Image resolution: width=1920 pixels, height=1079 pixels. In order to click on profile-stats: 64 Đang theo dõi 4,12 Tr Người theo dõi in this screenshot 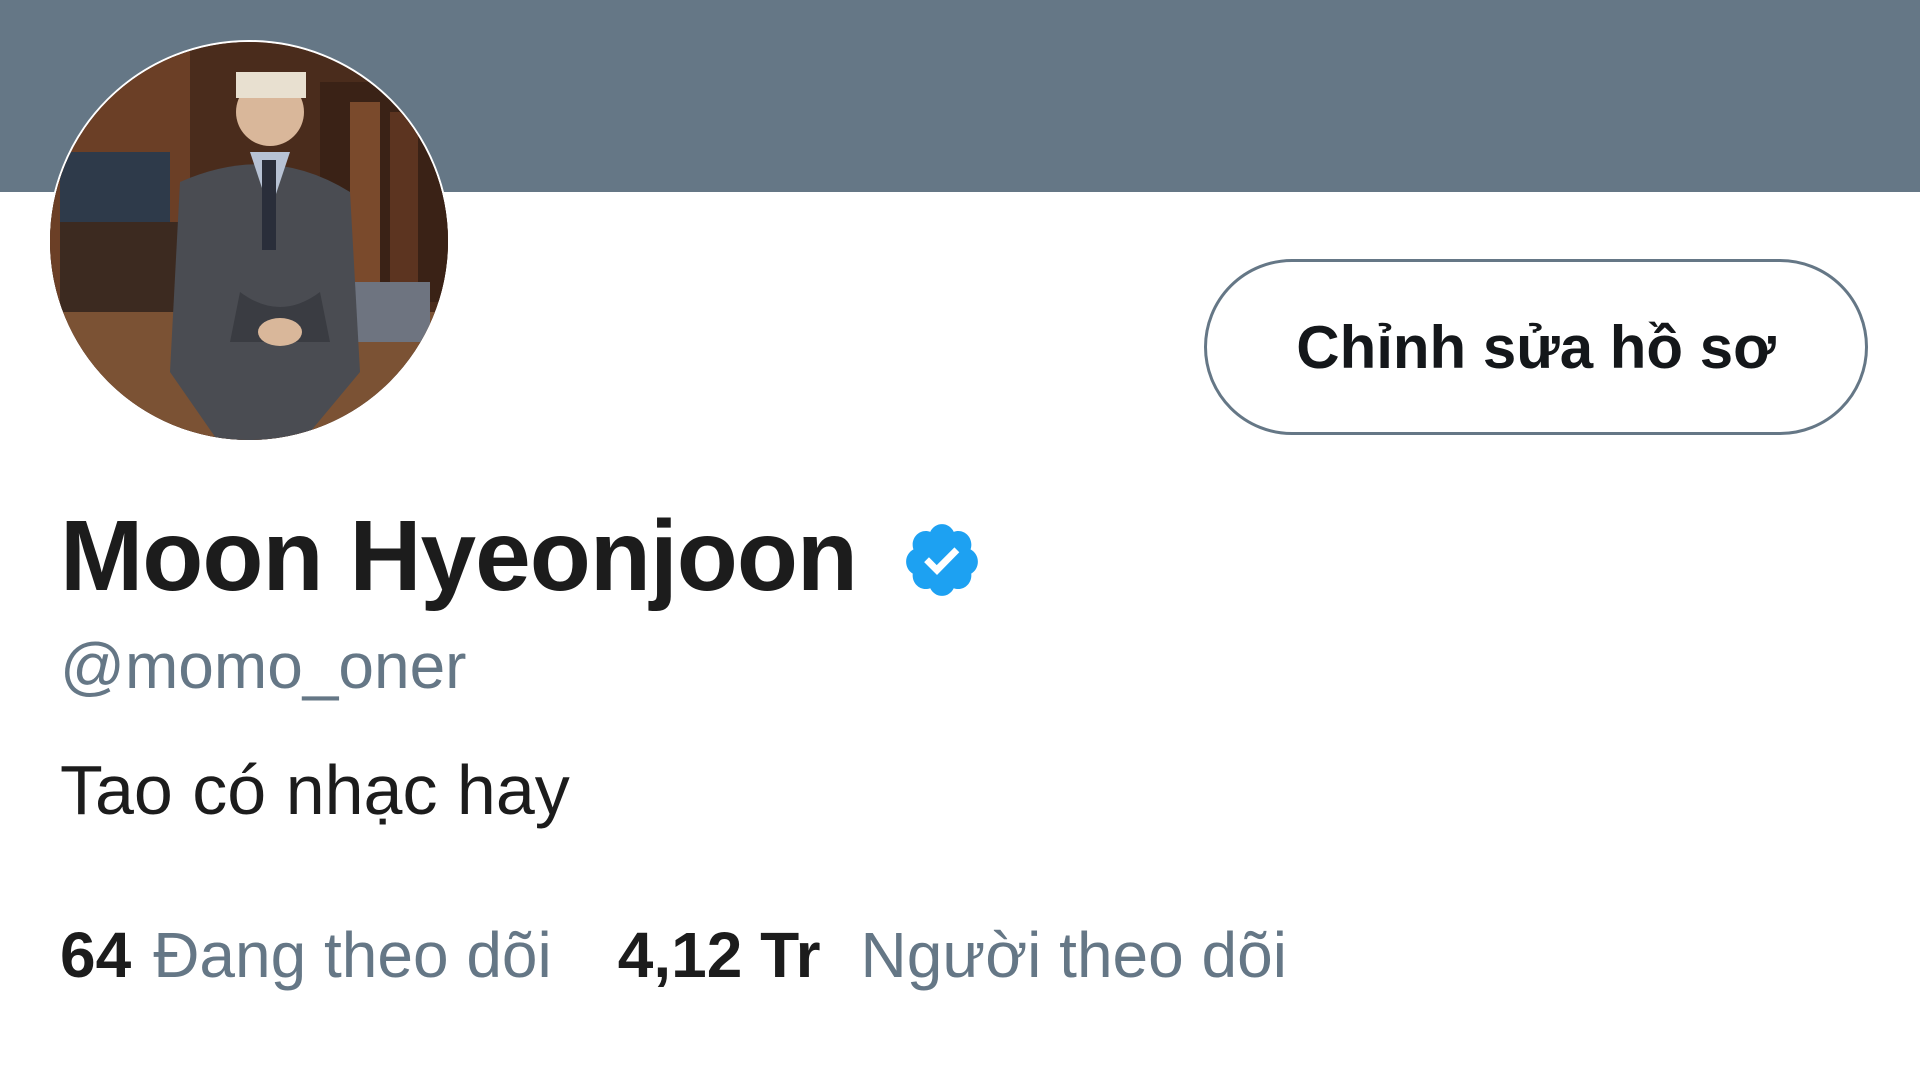, I will do `click(673, 955)`.